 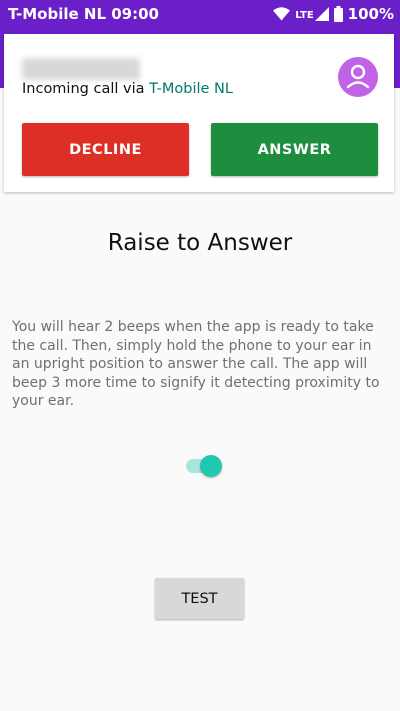 I want to click on status-time: 09:00, so click(x=135, y=14).